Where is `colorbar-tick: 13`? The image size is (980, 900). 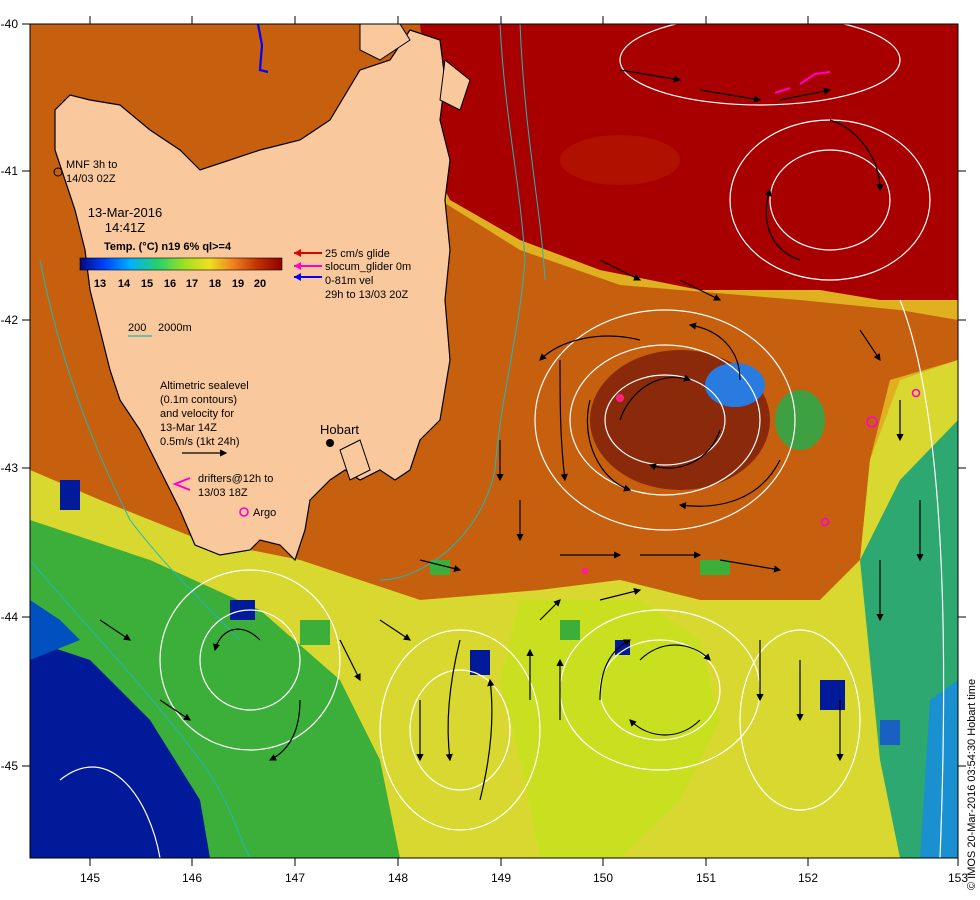 colorbar-tick: 13 is located at coordinates (100, 284).